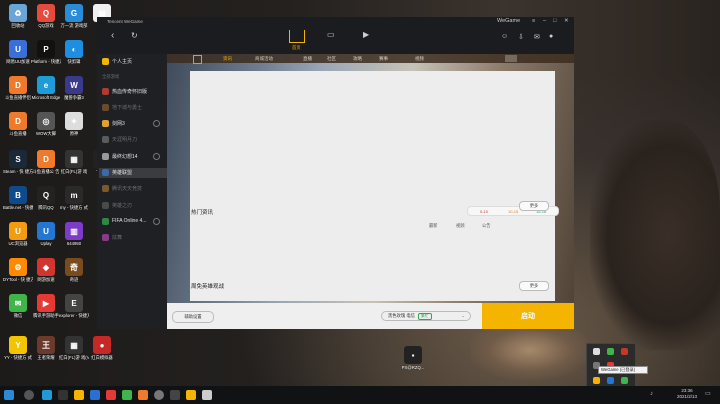 Image resolution: width=720 pixels, height=404 pixels. What do you see at coordinates (297, 36) in the screenshot?
I see `home-icon` at bounding box center [297, 36].